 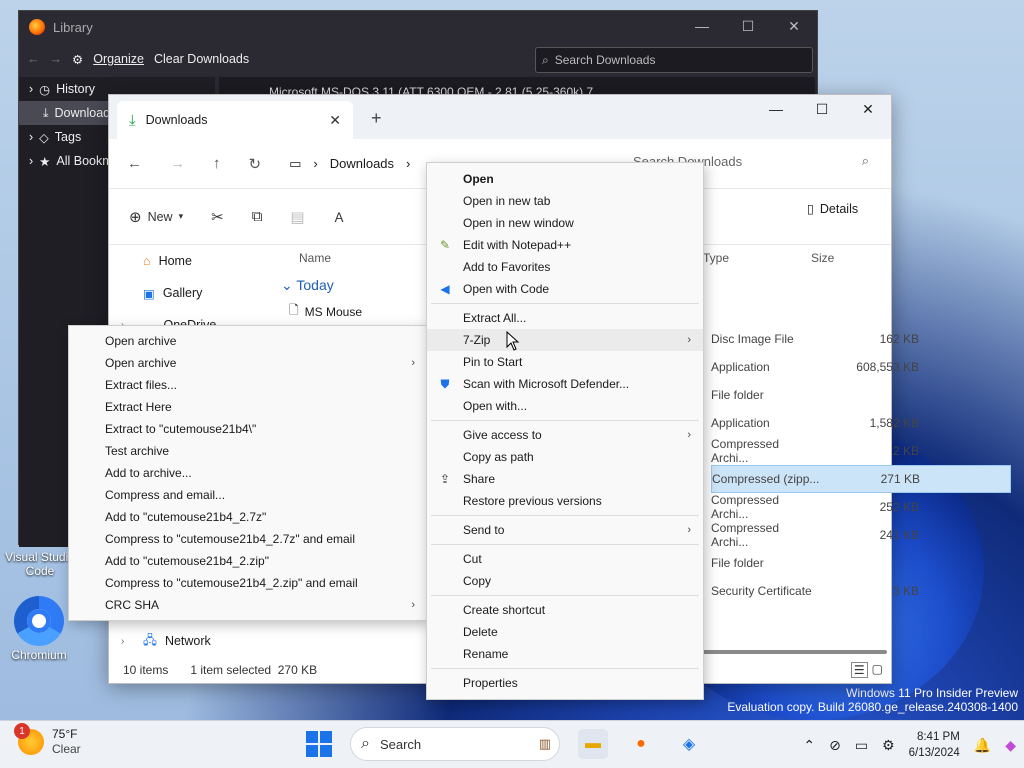 What do you see at coordinates (982, 745) in the screenshot?
I see `notification-bell-icon: 🔔` at bounding box center [982, 745].